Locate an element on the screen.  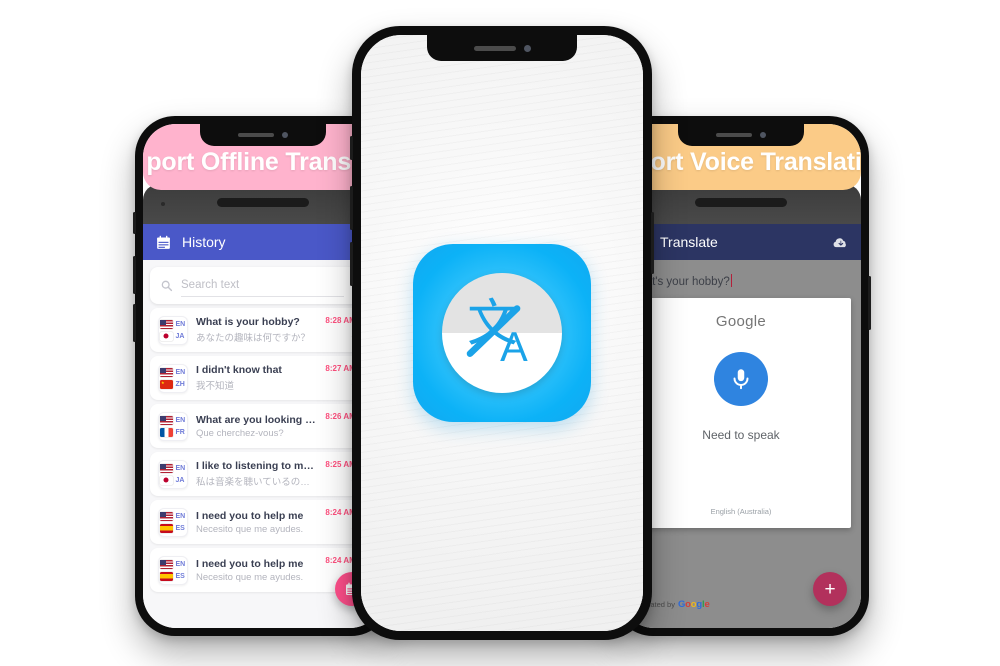
app-icon-disc: 文 A is located at coordinates (502, 333).